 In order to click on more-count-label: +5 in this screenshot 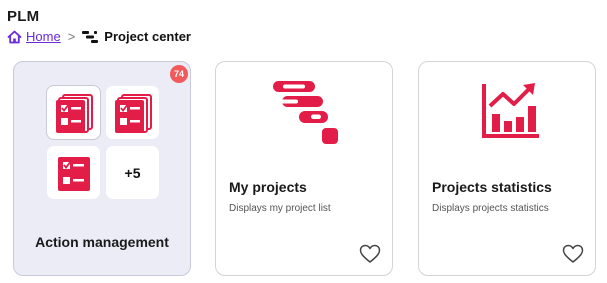, I will do `click(132, 172)`.